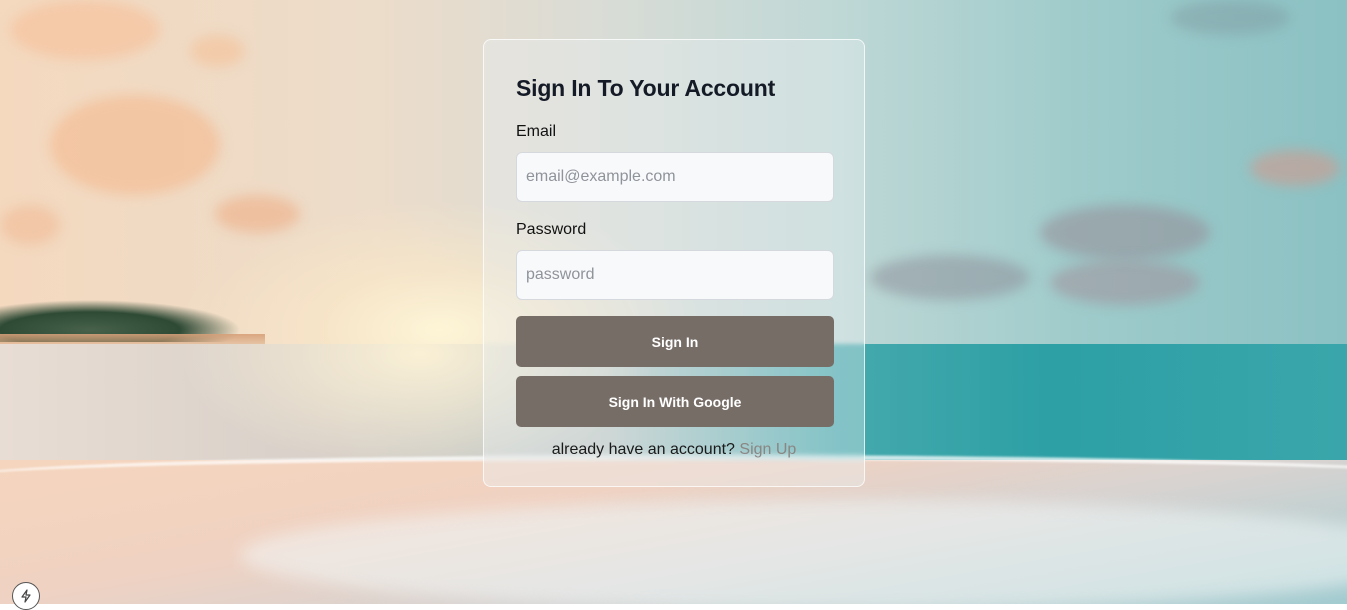 The image size is (1347, 610). What do you see at coordinates (675, 341) in the screenshot?
I see `sign-in-button: Sign In` at bounding box center [675, 341].